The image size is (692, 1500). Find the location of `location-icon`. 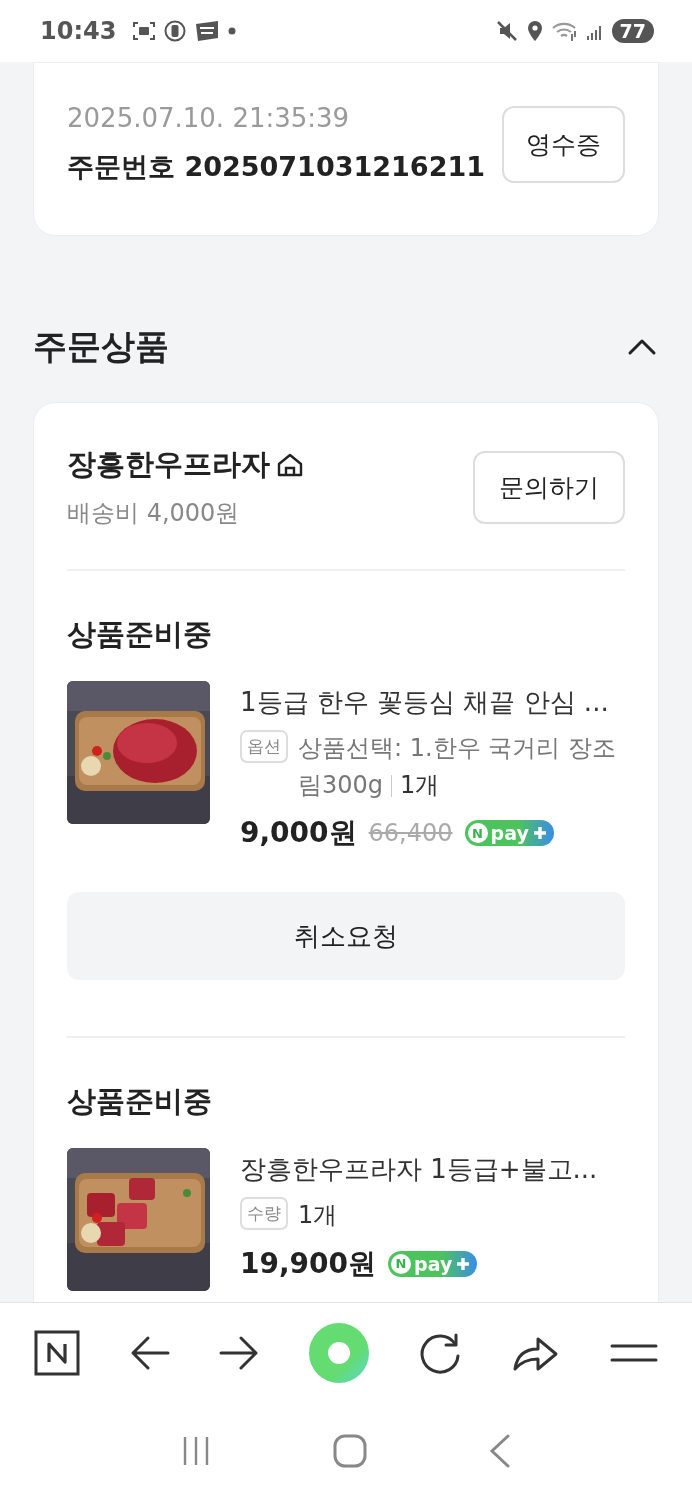

location-icon is located at coordinates (534, 31).